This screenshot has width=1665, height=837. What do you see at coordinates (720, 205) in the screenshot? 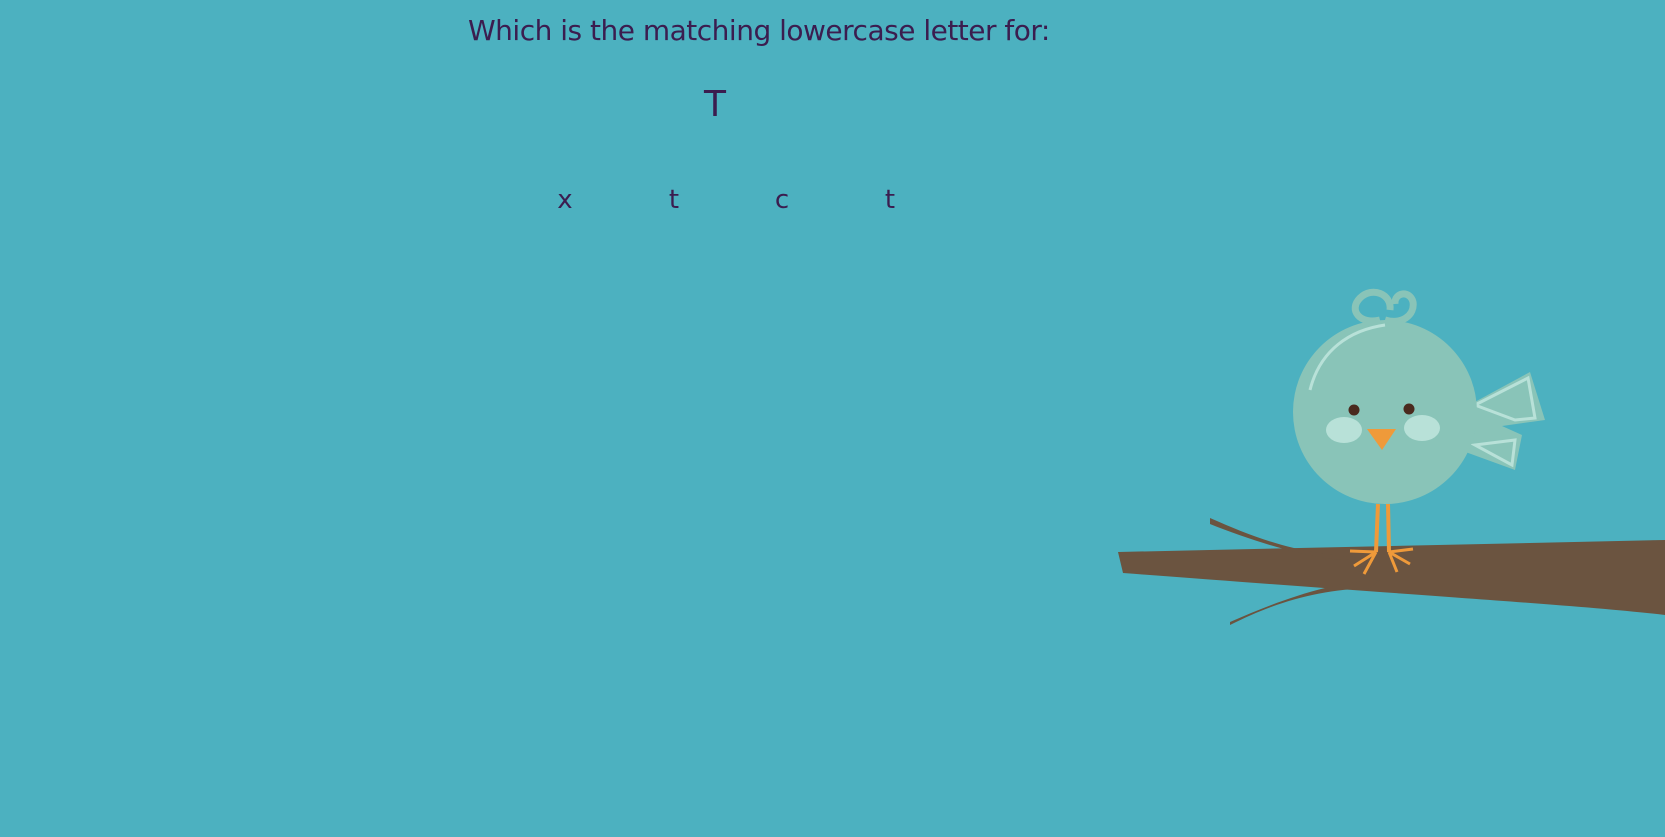
I see `answer-choices: x t c t` at bounding box center [720, 205].